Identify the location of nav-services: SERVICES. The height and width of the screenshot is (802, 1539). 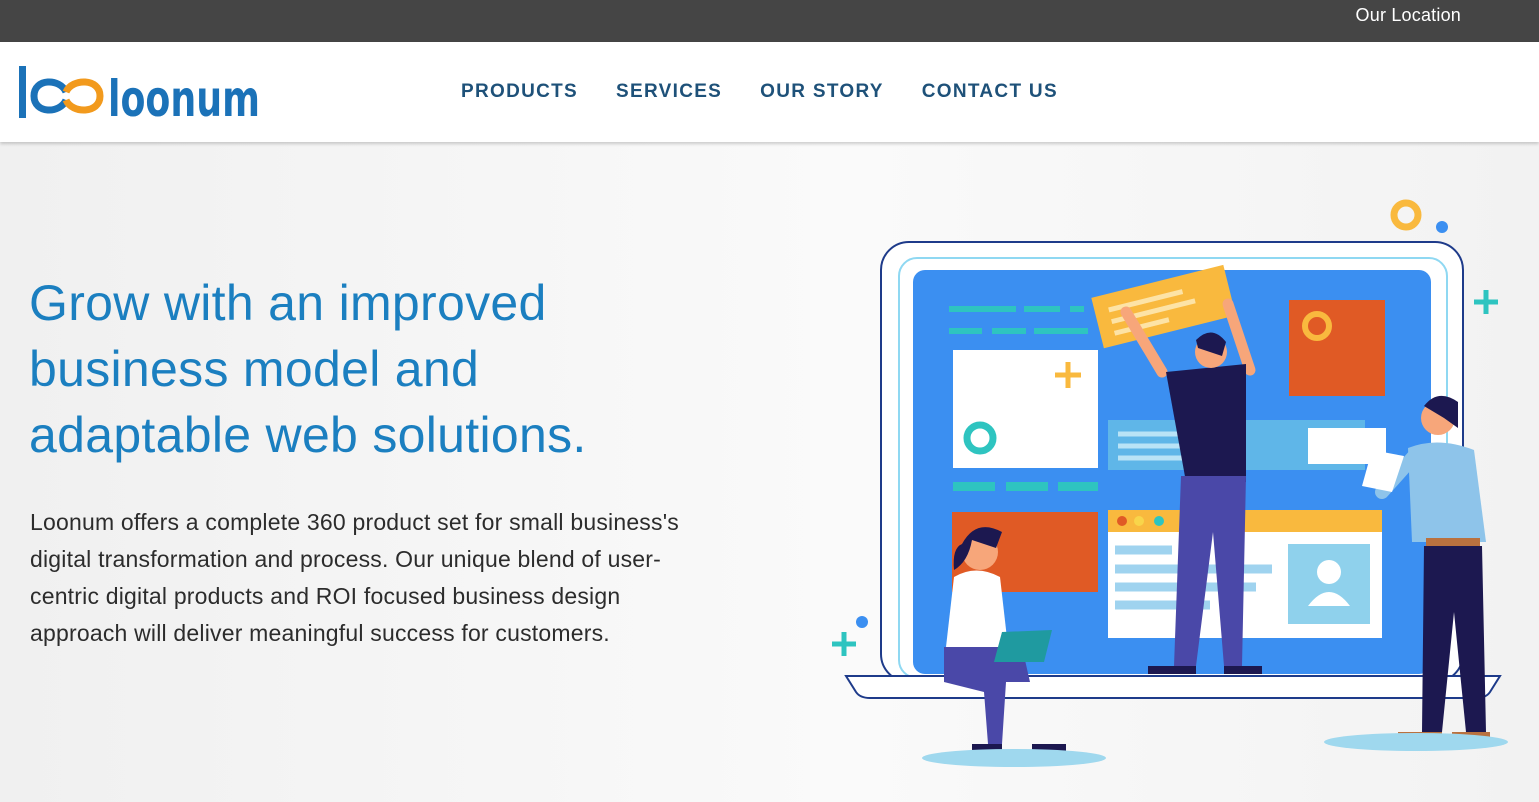
(669, 92).